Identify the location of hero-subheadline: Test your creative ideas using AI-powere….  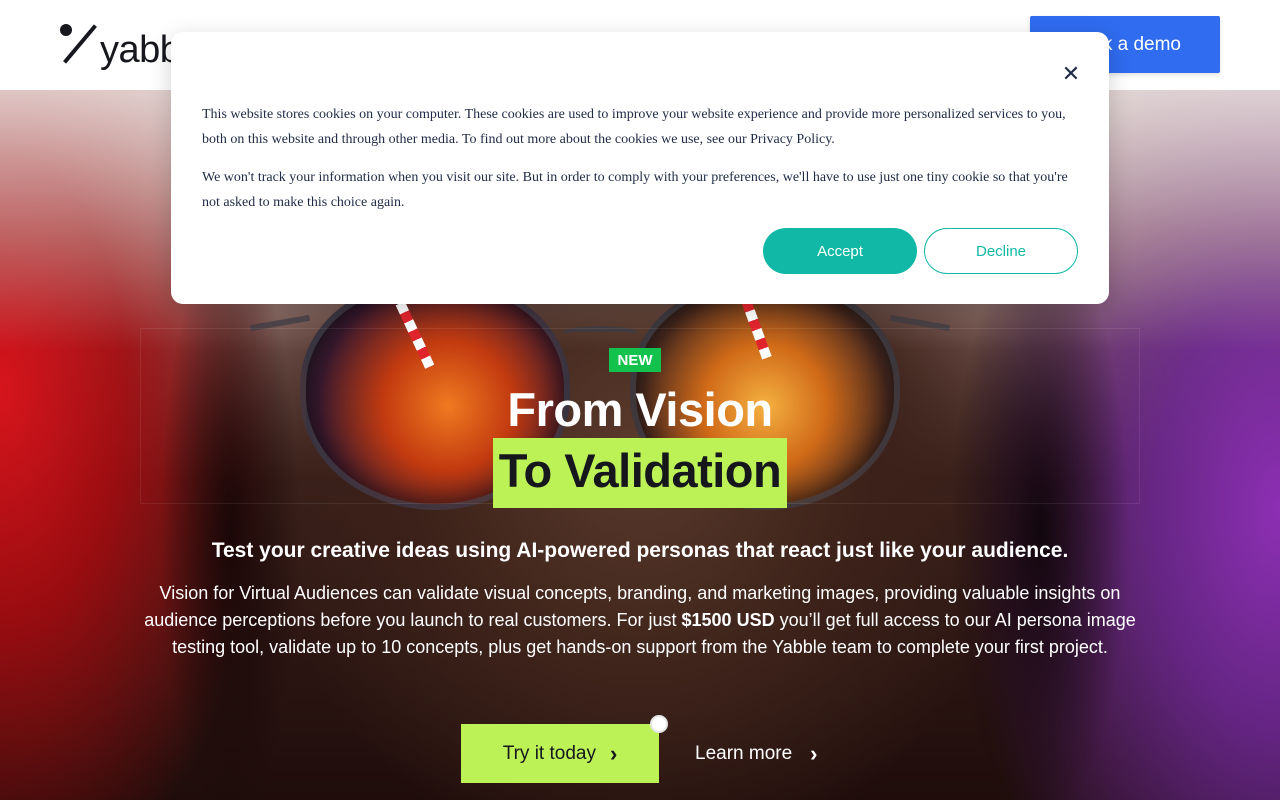
(640, 550).